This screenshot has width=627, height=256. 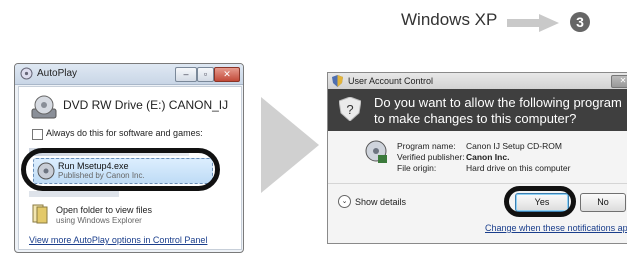 What do you see at coordinates (74, 194) in the screenshot?
I see `general-options-header` at bounding box center [74, 194].